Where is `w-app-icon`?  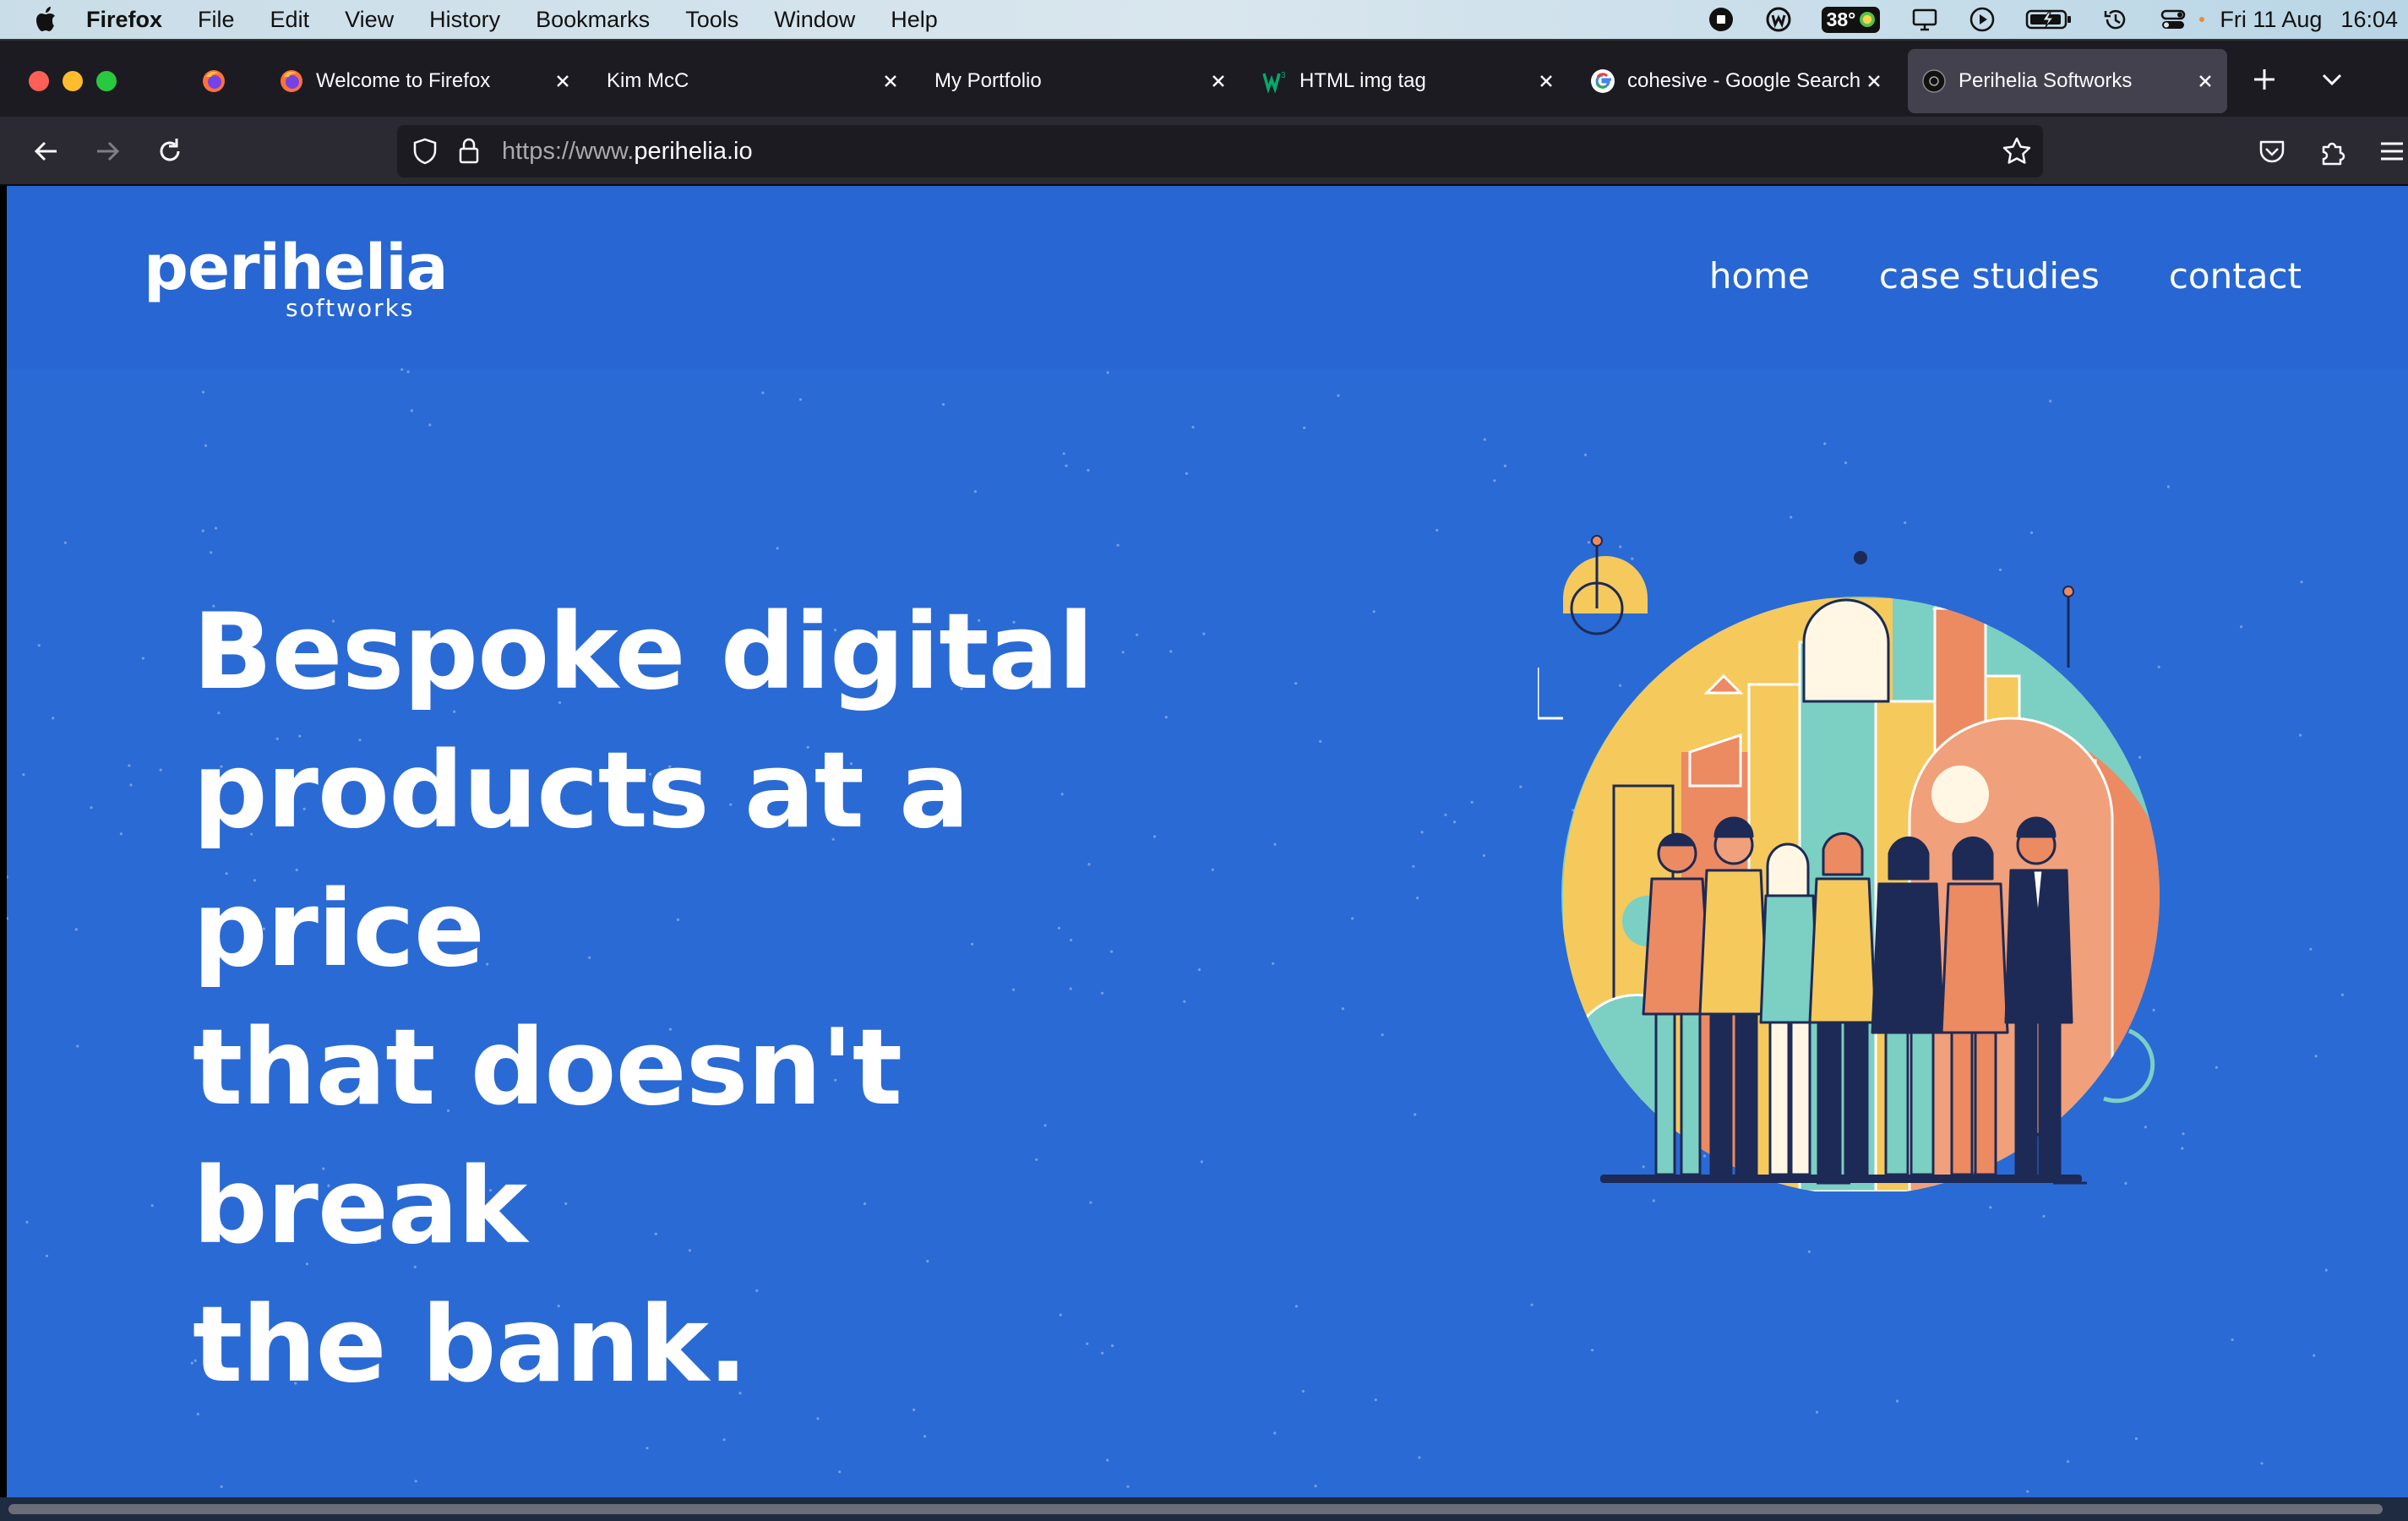 w-app-icon is located at coordinates (1778, 19).